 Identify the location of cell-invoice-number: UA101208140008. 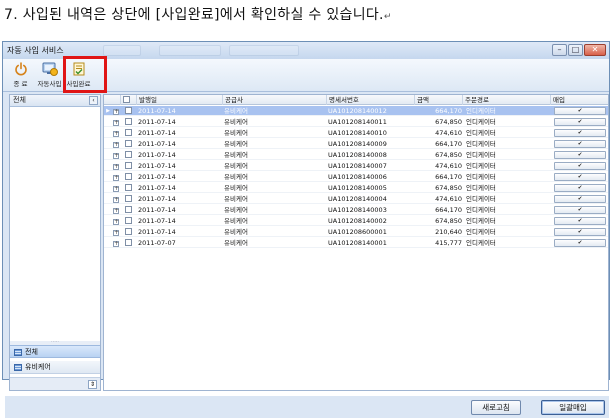
(357, 155).